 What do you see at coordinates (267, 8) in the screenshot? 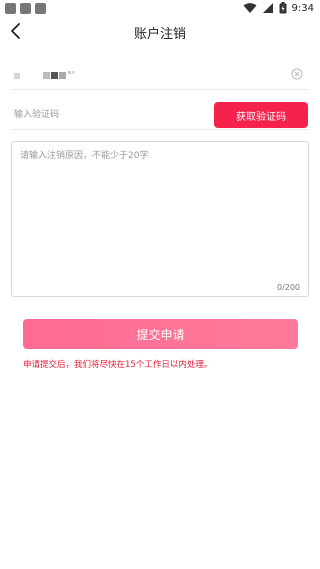
I see `signal-icon` at bounding box center [267, 8].